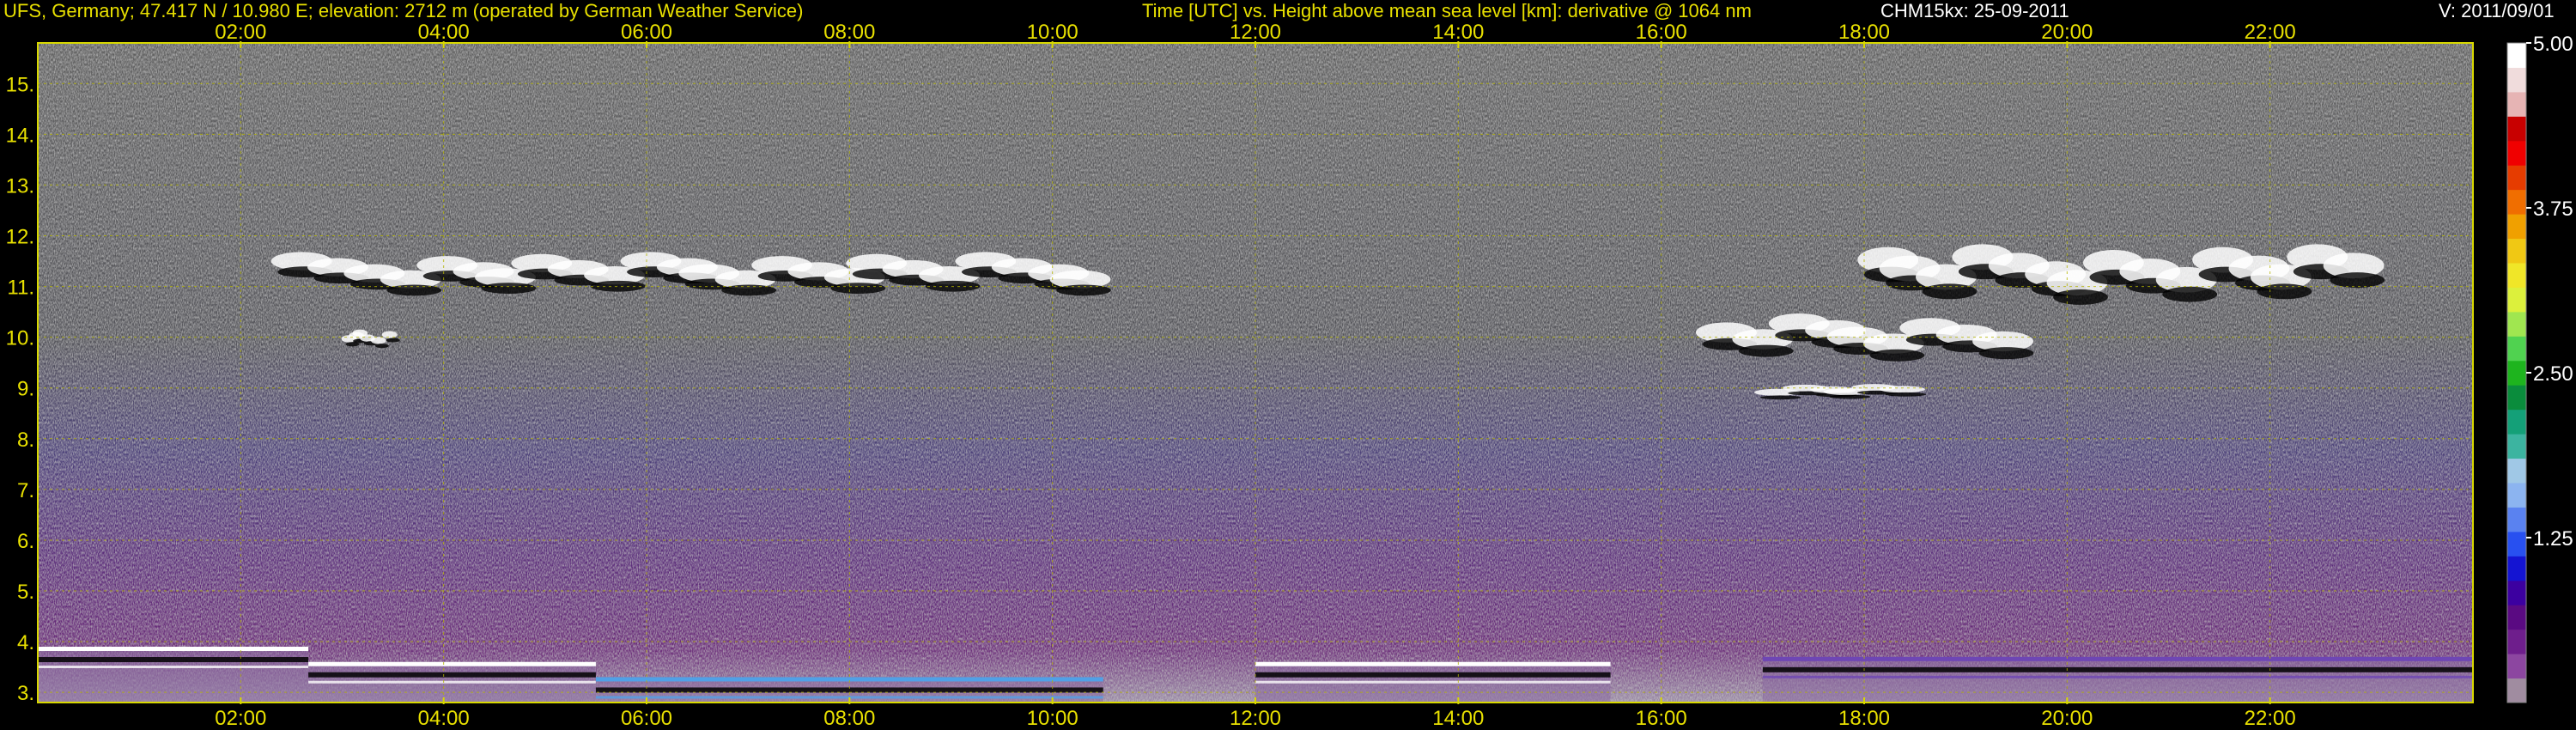 The height and width of the screenshot is (730, 2576). I want to click on y-tick-label: 6., so click(25, 541).